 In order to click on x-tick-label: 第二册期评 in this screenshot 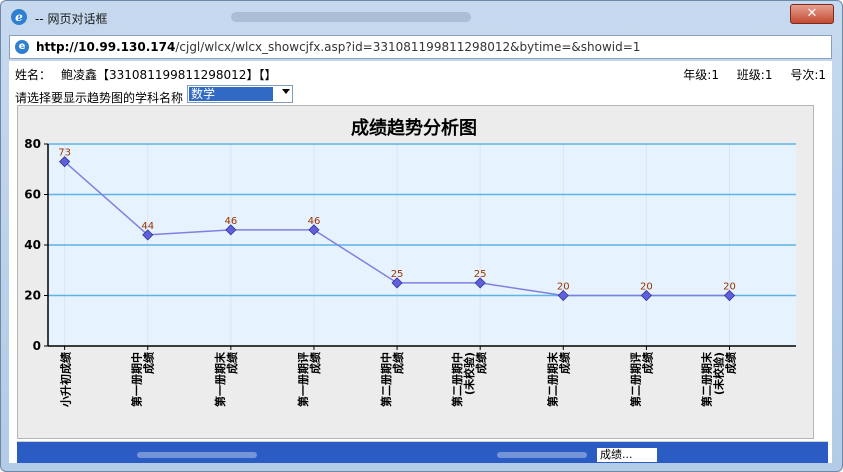, I will do `click(635, 379)`.